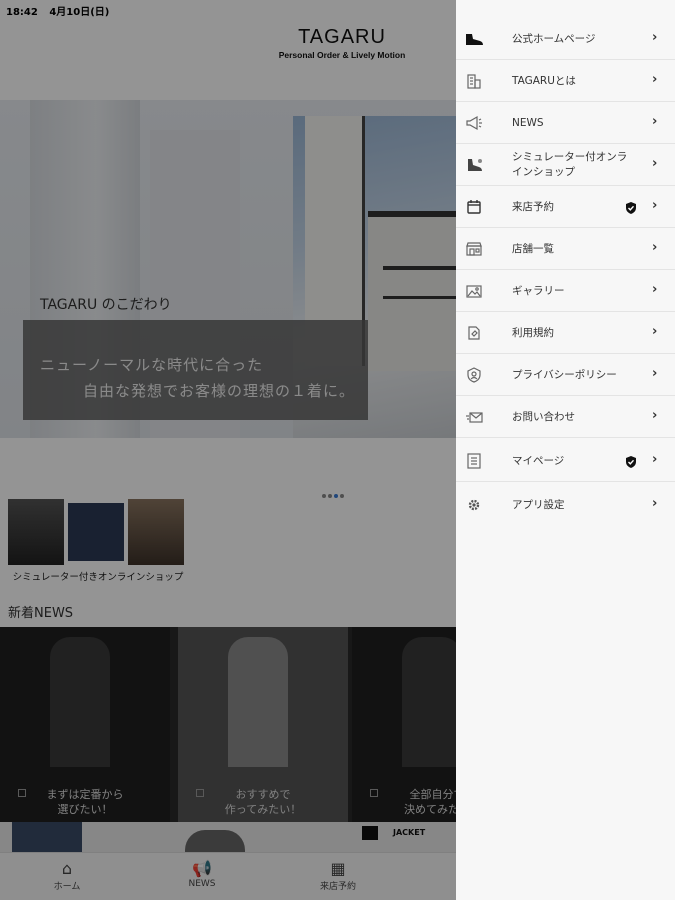 The image size is (675, 900). I want to click on building-icon, so click(474, 81).